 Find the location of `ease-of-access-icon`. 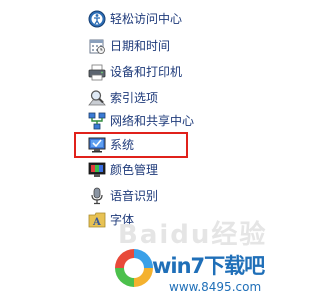

ease-of-access-icon is located at coordinates (97, 19).